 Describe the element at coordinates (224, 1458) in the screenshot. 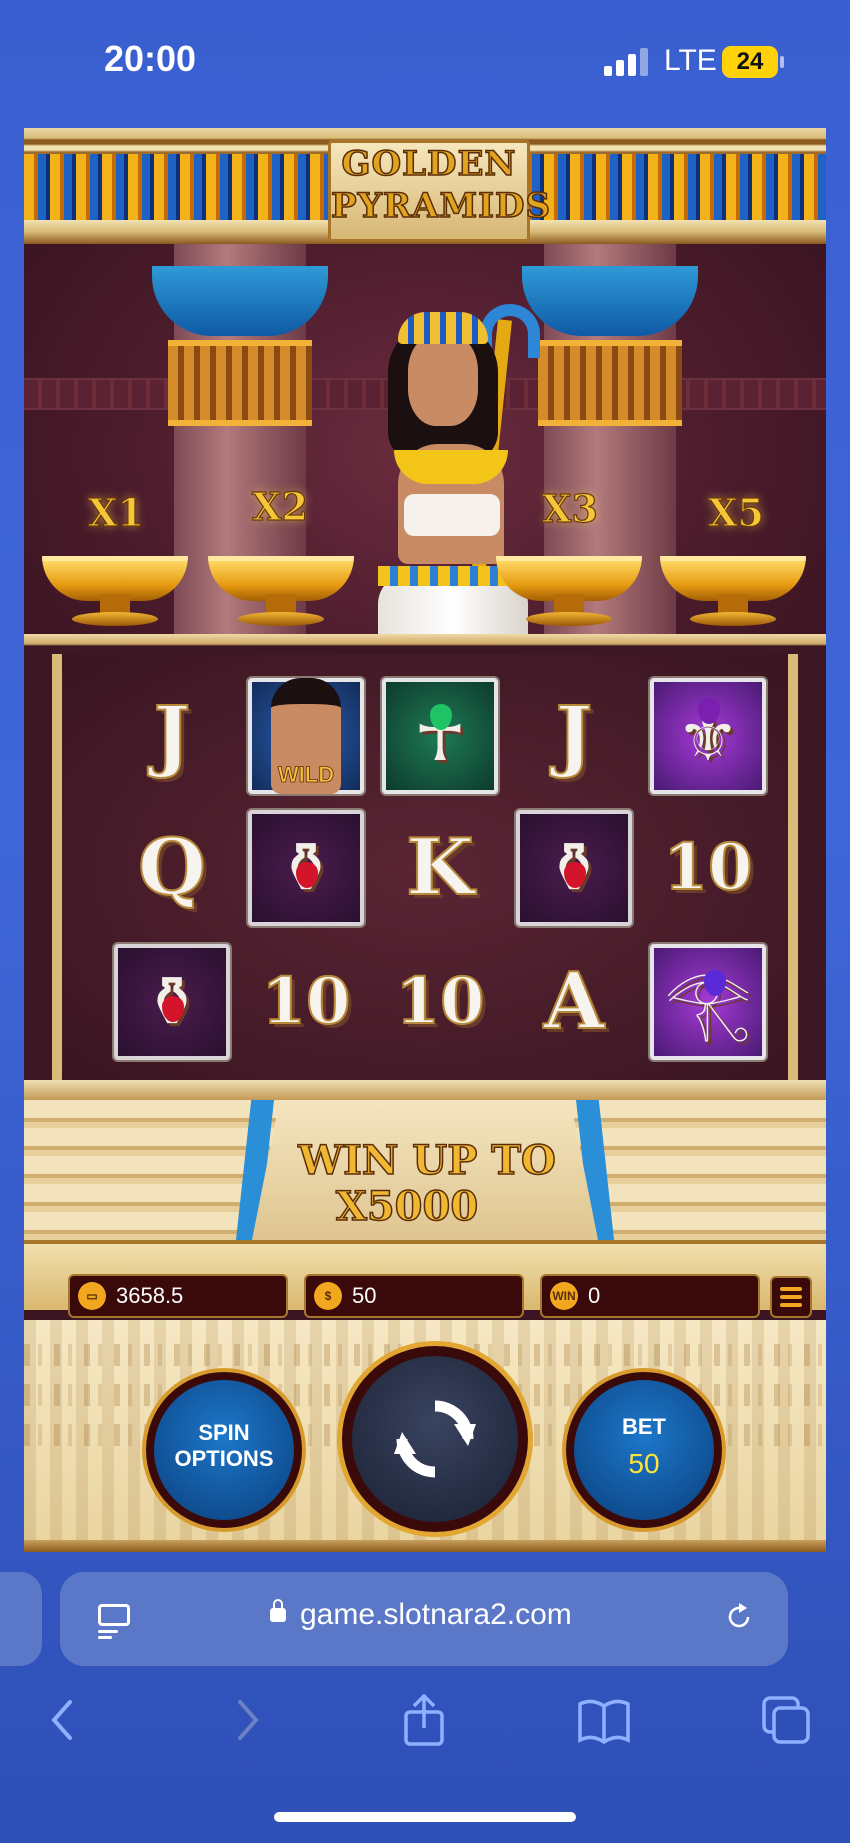

I see `spin-options-label-2: OPTIONS` at that location.